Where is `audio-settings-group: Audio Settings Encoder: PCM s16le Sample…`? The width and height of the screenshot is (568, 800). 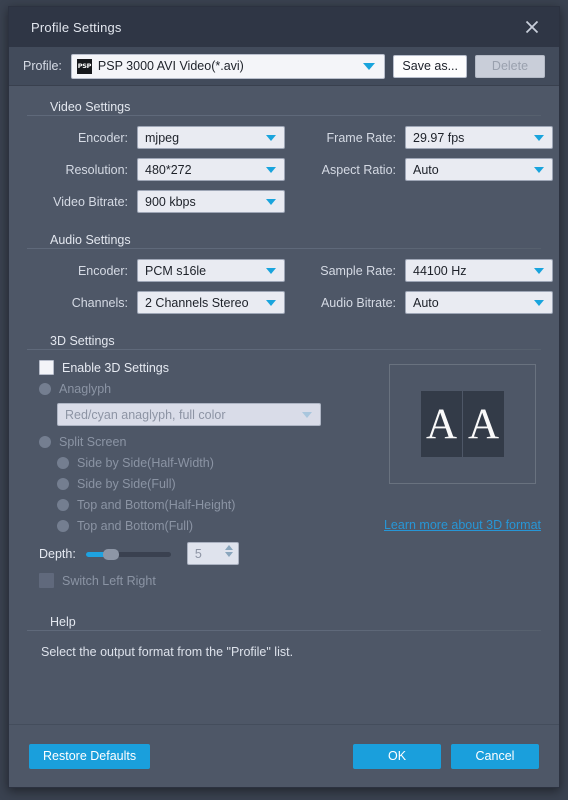
audio-settings-group: Audio Settings Encoder: PCM s16le Sample… is located at coordinates (290, 276).